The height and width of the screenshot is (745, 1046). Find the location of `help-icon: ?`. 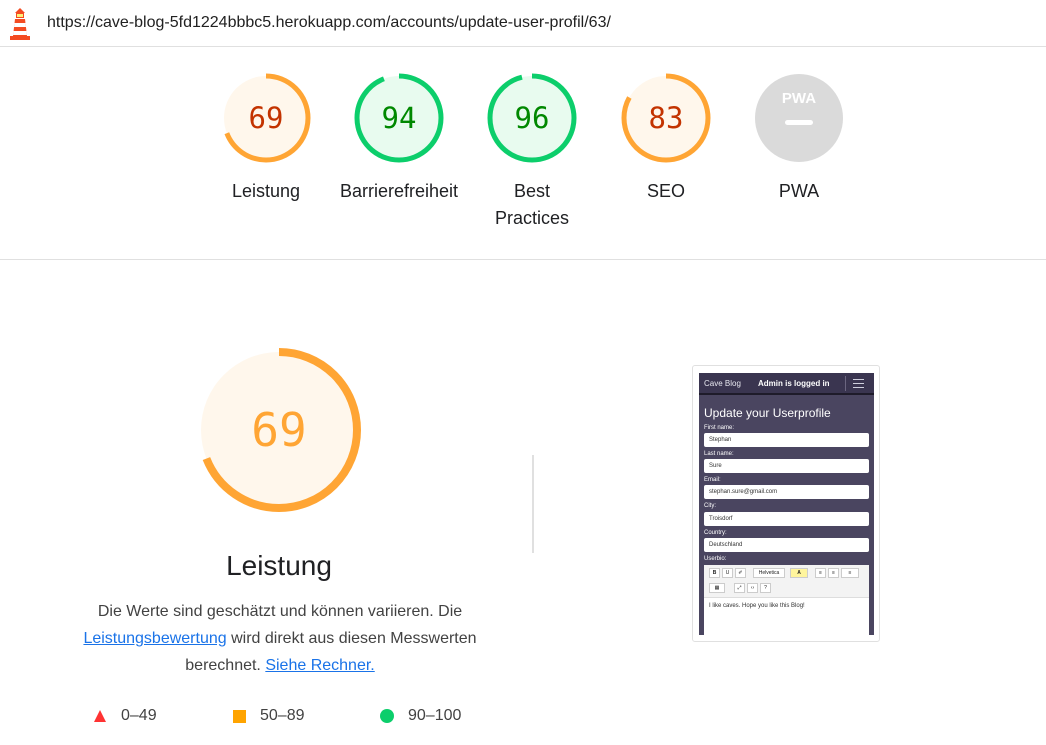

help-icon: ? is located at coordinates (765, 588).